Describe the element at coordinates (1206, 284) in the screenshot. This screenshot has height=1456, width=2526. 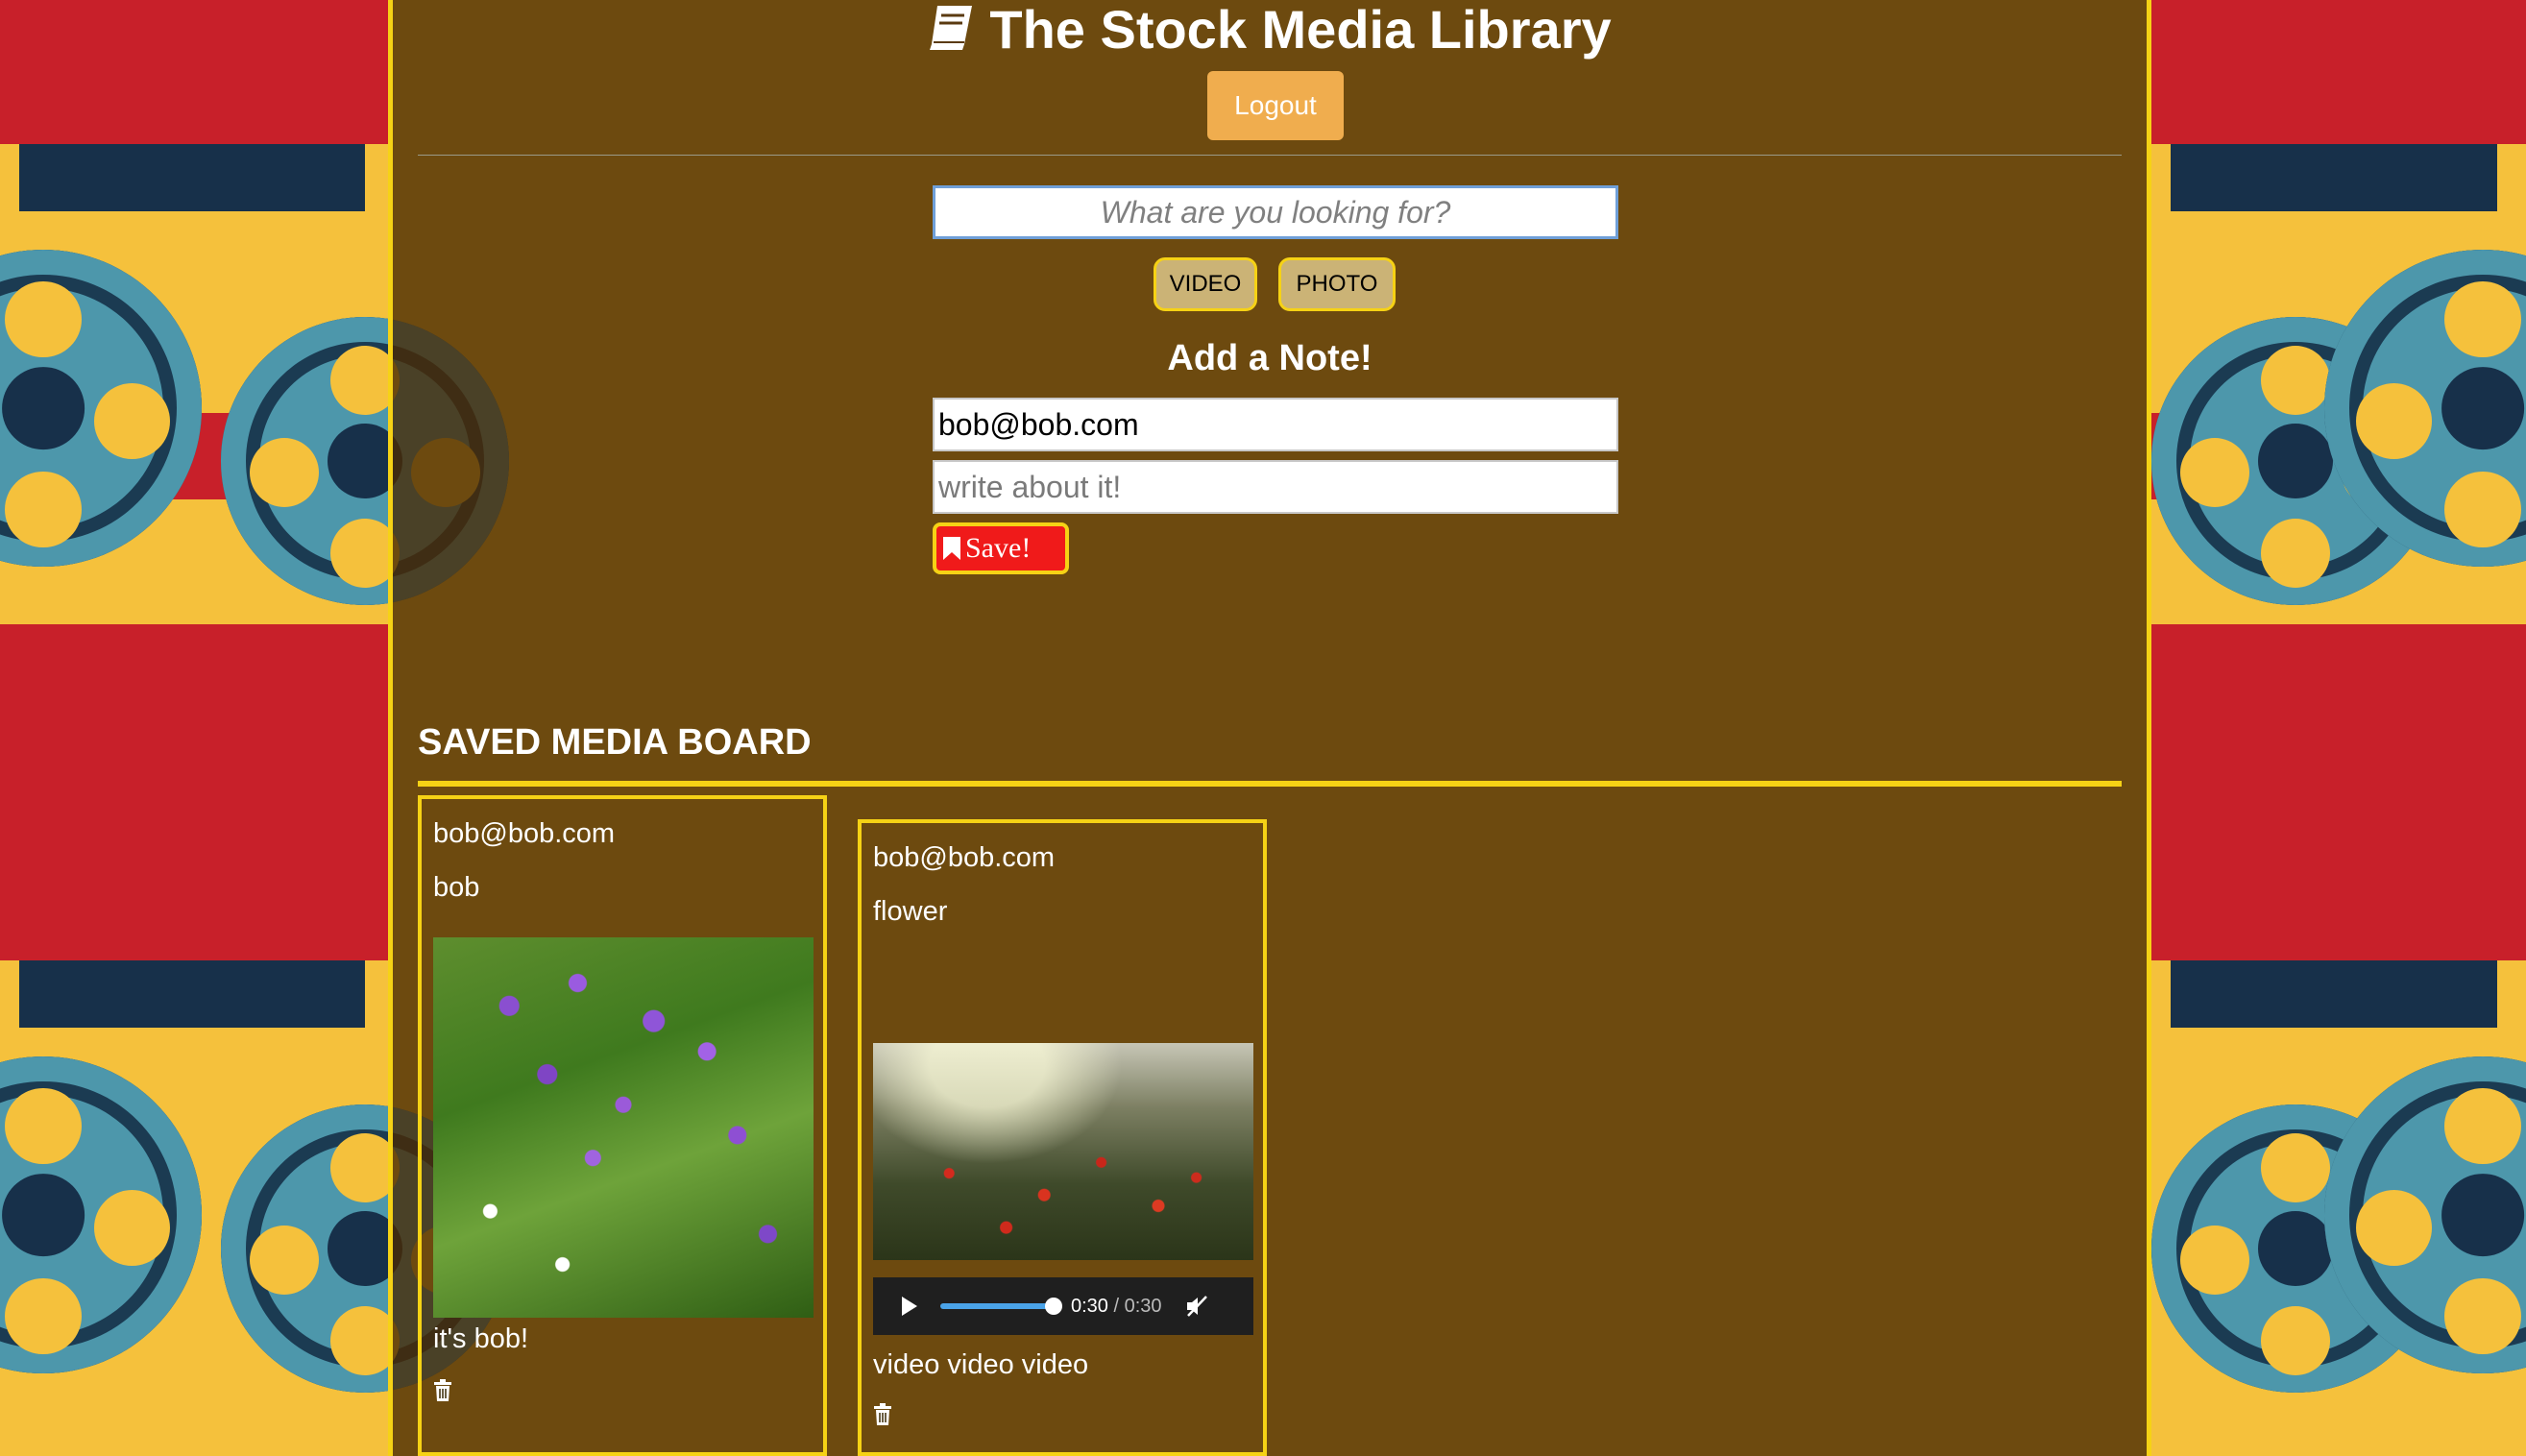
I see `video-filter-button: VIDEO` at that location.